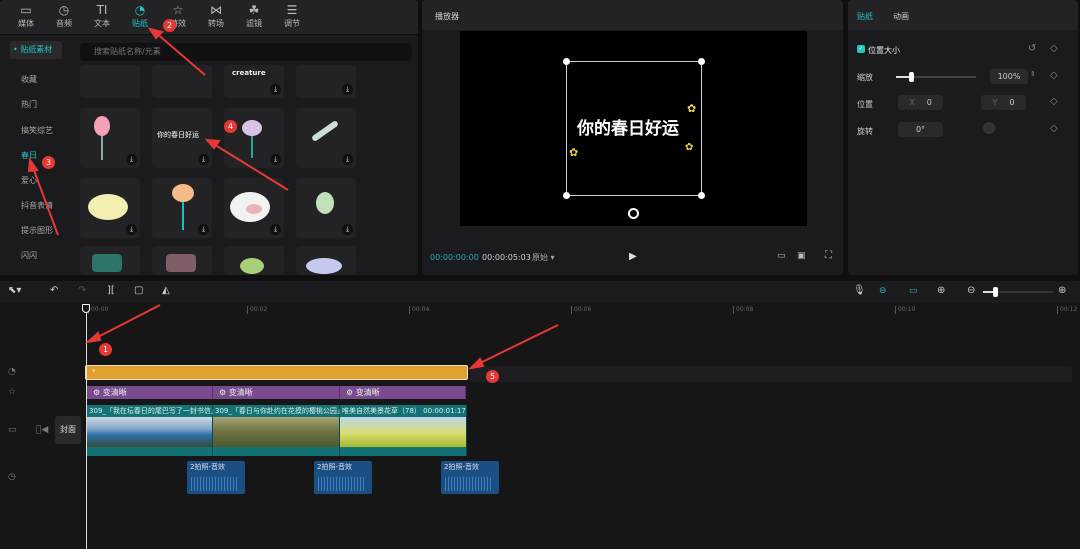 Image resolution: width=1080 pixels, height=549 pixels. Describe the element at coordinates (169, 25) in the screenshot. I see `annotation-badge: 2` at that location.